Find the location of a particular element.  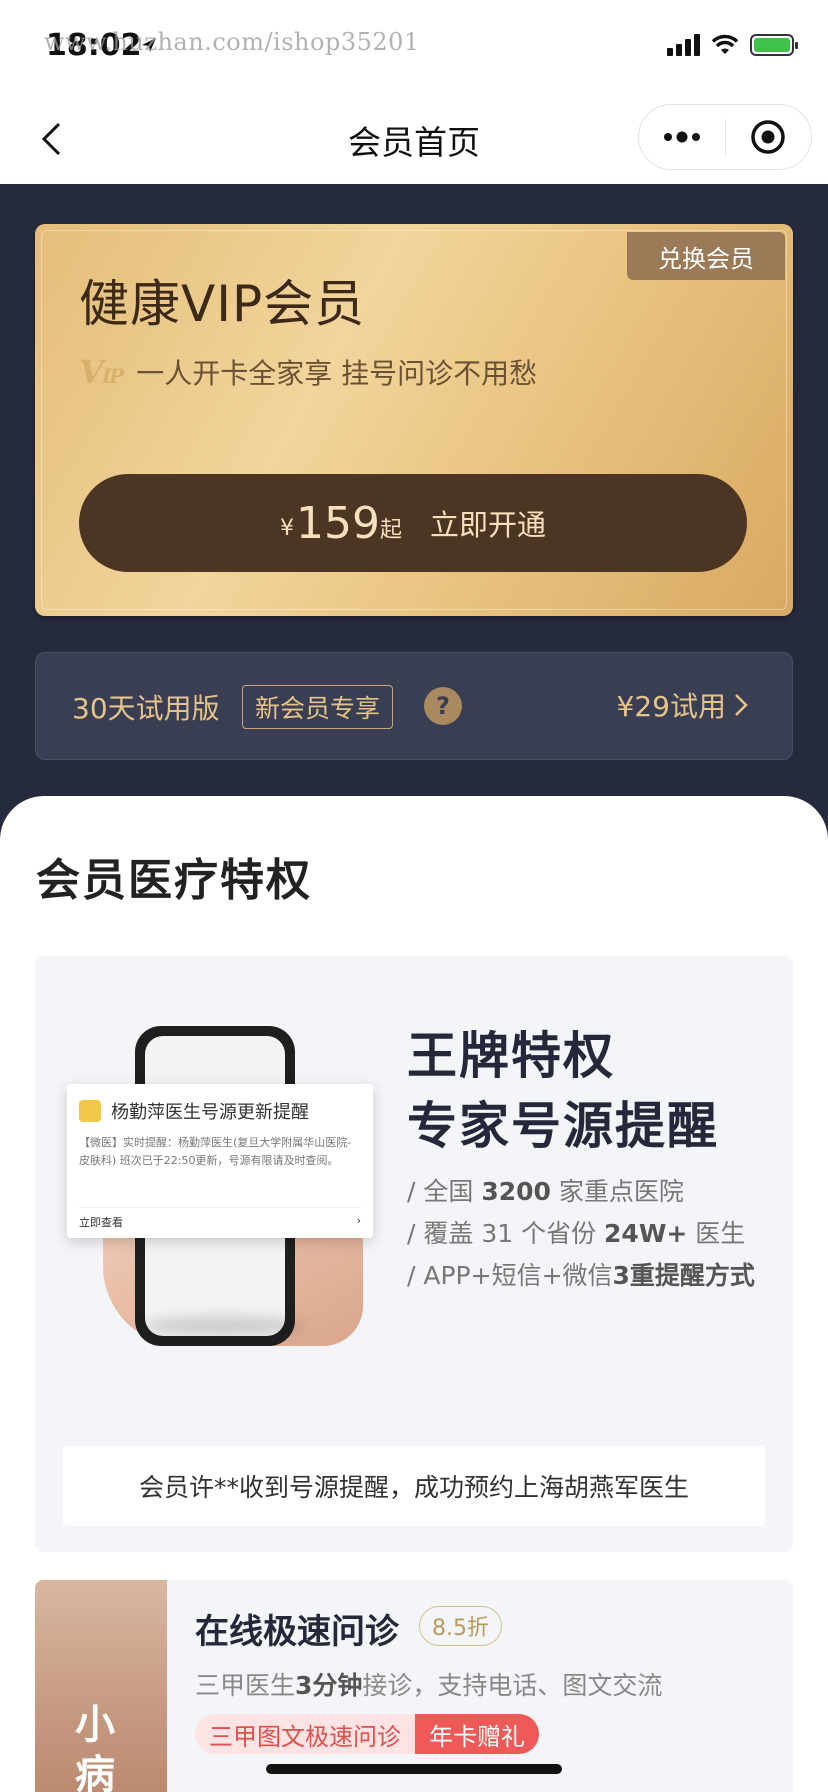

phone-shadow is located at coordinates (223, 1326).